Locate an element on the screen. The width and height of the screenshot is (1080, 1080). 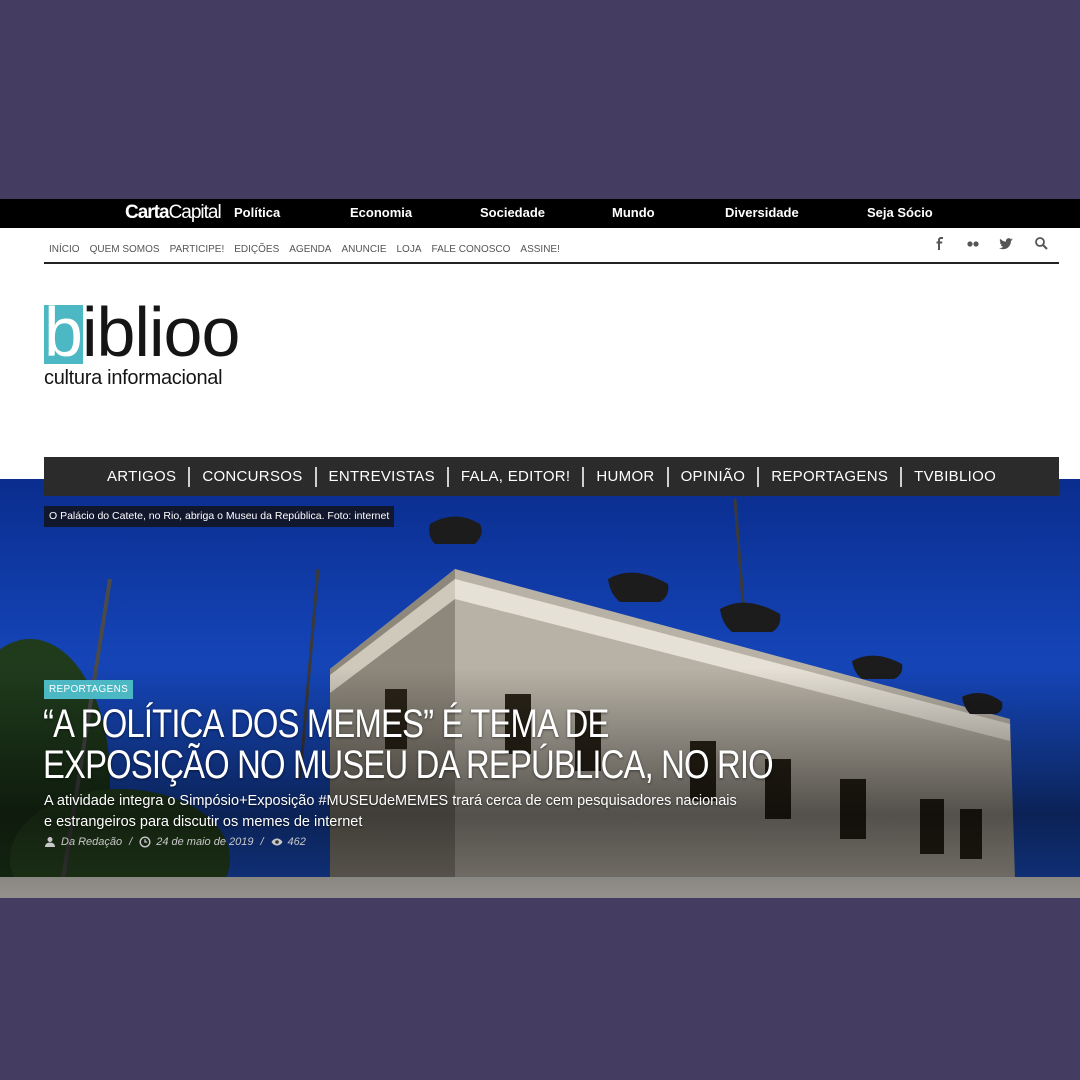
twitter-icon is located at coordinates (1006, 244).